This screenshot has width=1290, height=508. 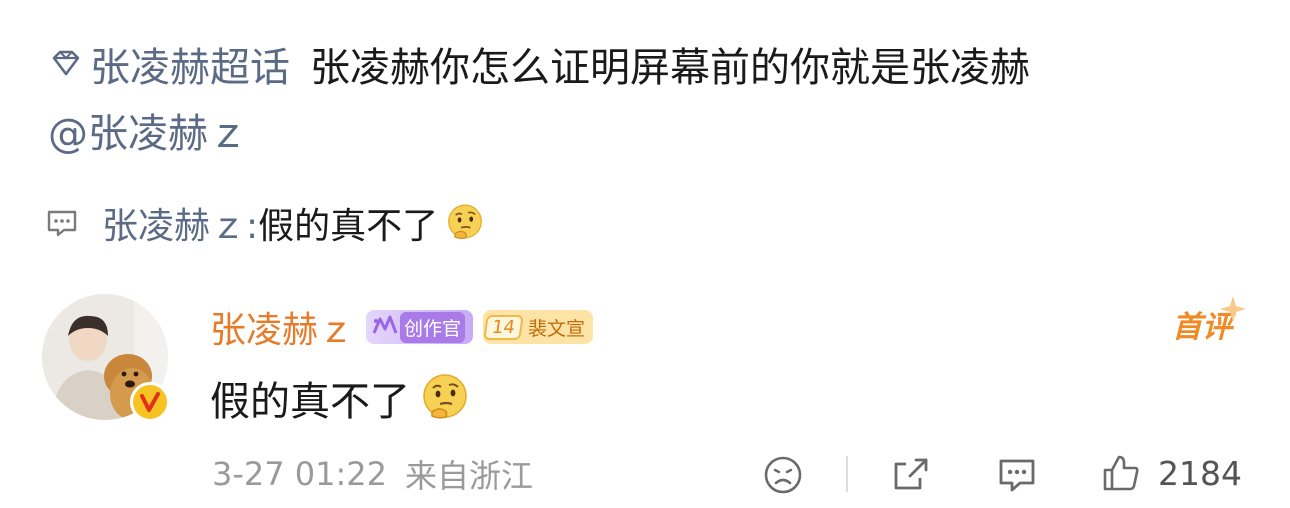 What do you see at coordinates (310, 402) in the screenshot?
I see `comment-text: 假的真不了` at bounding box center [310, 402].